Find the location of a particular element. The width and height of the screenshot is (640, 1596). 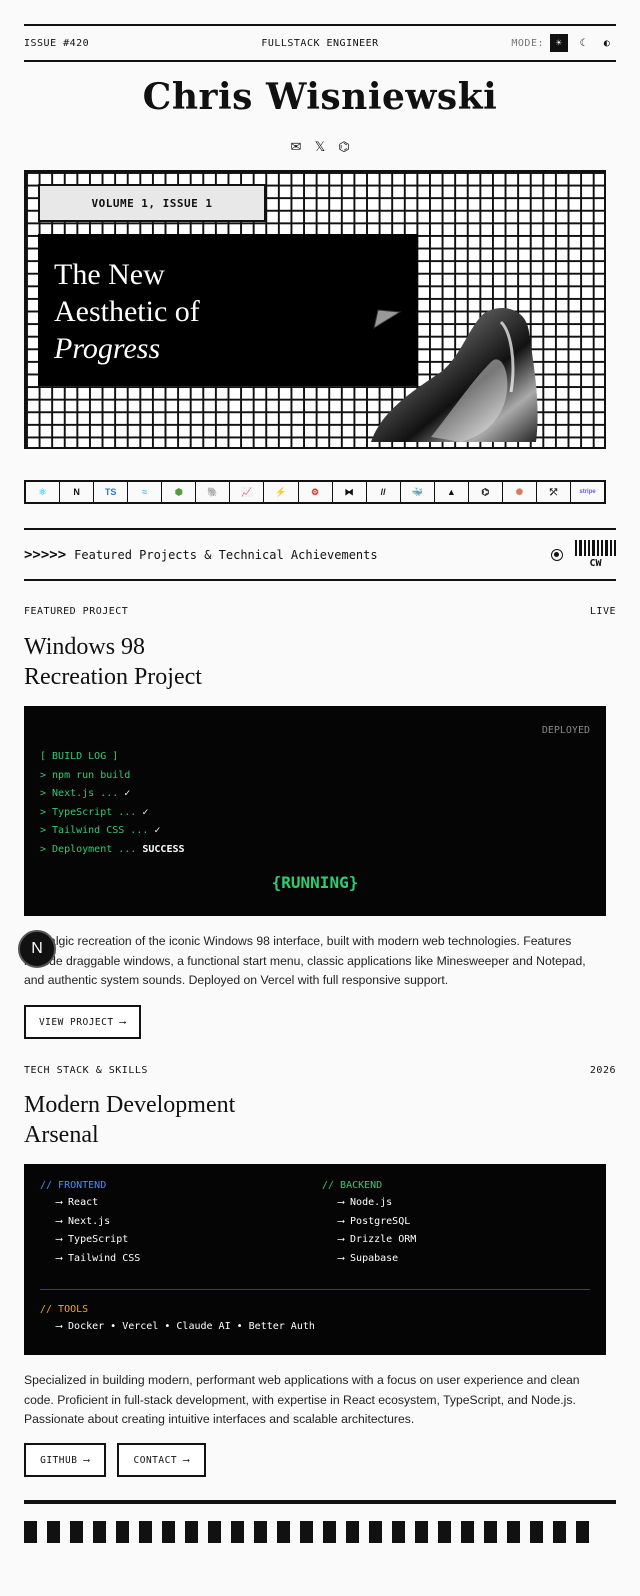

tech-logo-cell: ▲ is located at coordinates (452, 492).